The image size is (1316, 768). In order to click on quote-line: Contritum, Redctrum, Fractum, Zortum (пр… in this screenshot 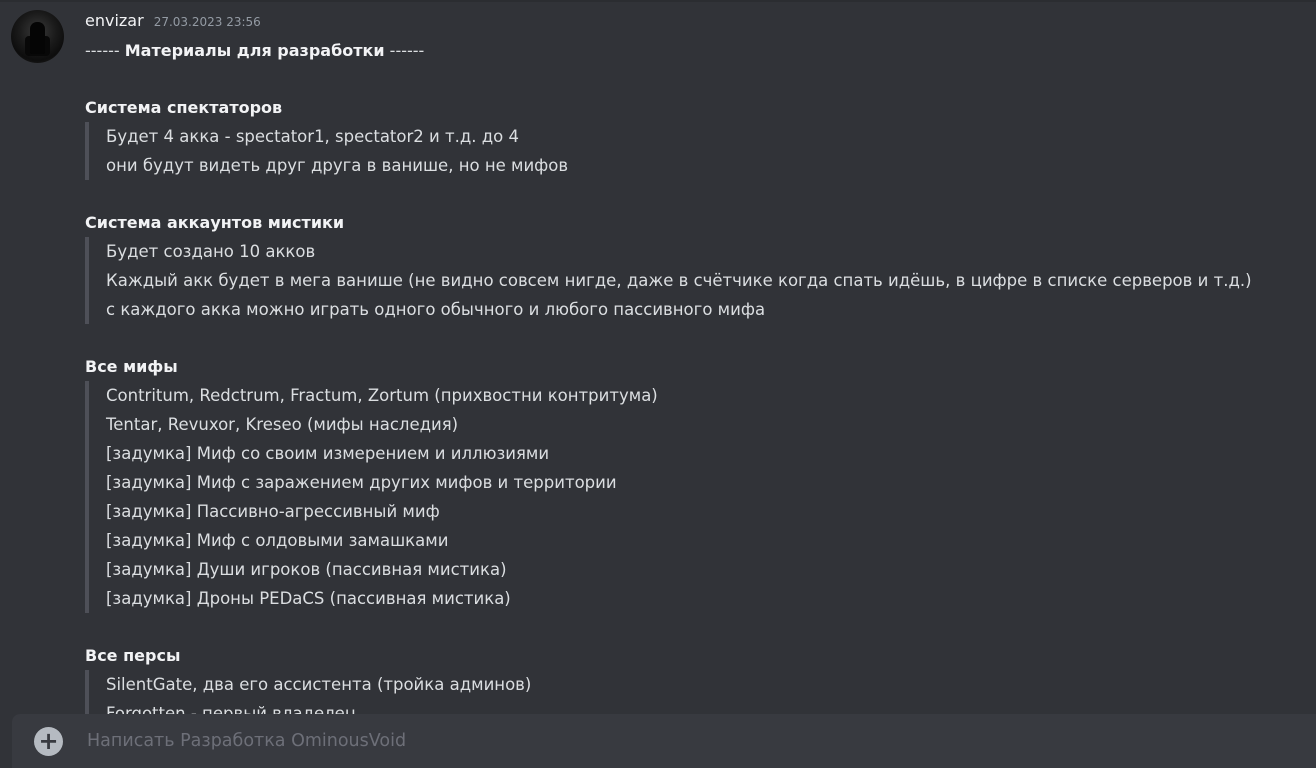, I will do `click(382, 395)`.